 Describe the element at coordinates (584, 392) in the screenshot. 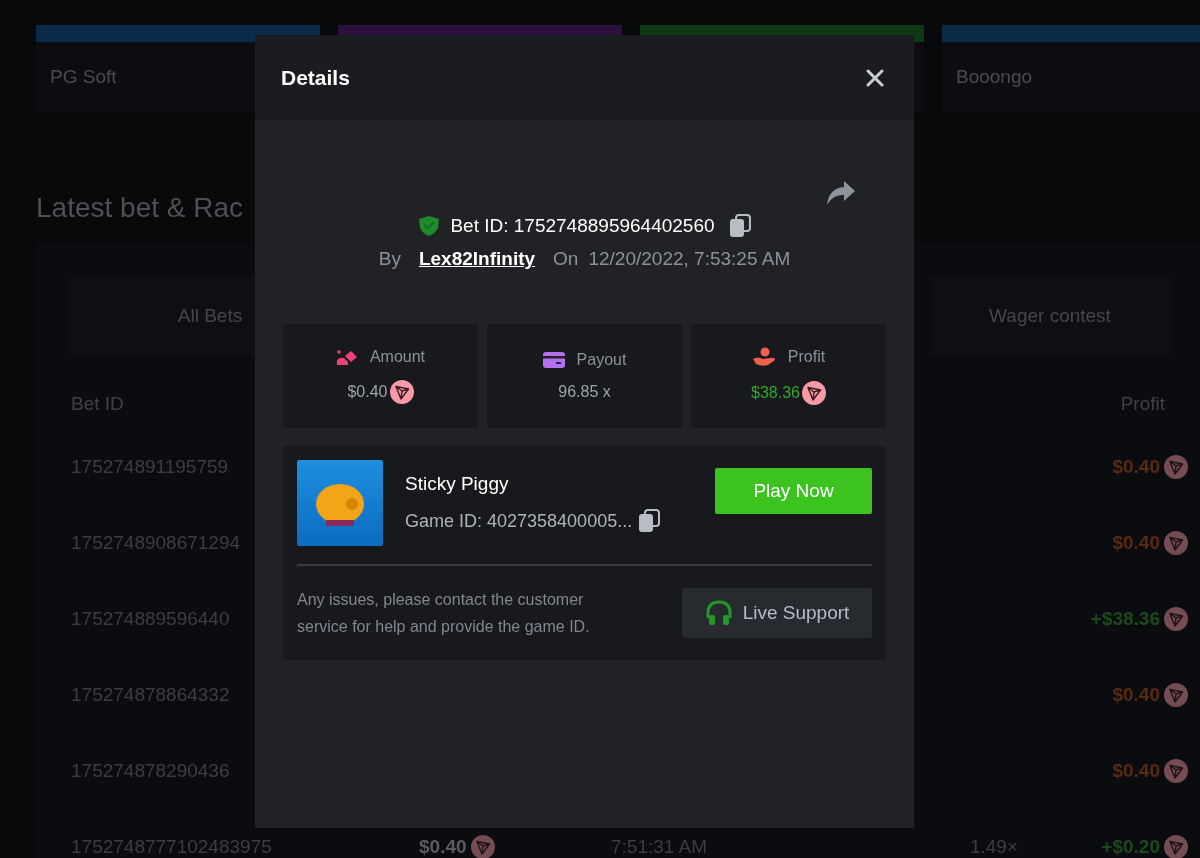

I see `stat-value: 96.85 x` at that location.